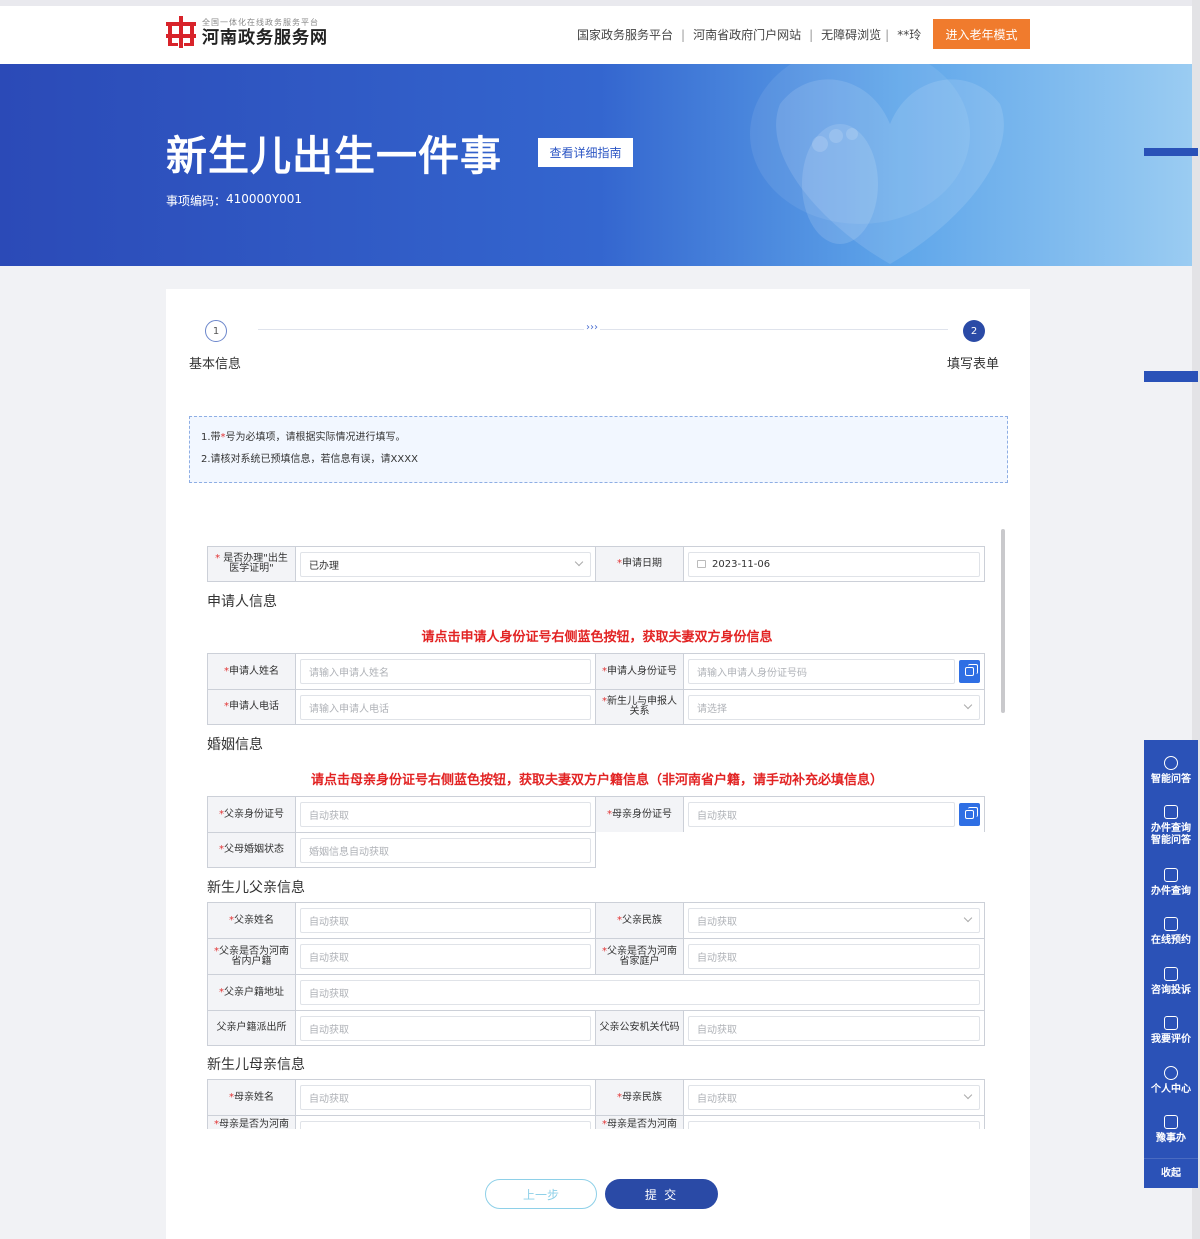 The height and width of the screenshot is (1239, 1200). Describe the element at coordinates (216, 331) in the screenshot. I see `step-1-indicator: 1` at that location.